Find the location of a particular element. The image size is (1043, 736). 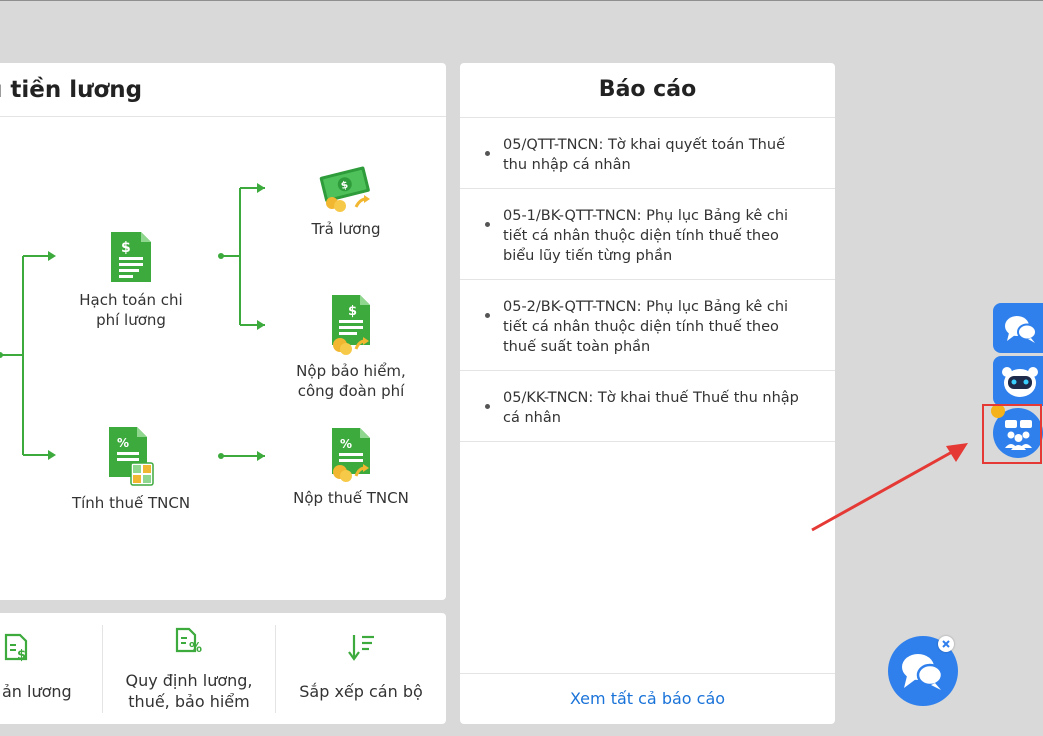

close-chat-button is located at coordinates (946, 644).